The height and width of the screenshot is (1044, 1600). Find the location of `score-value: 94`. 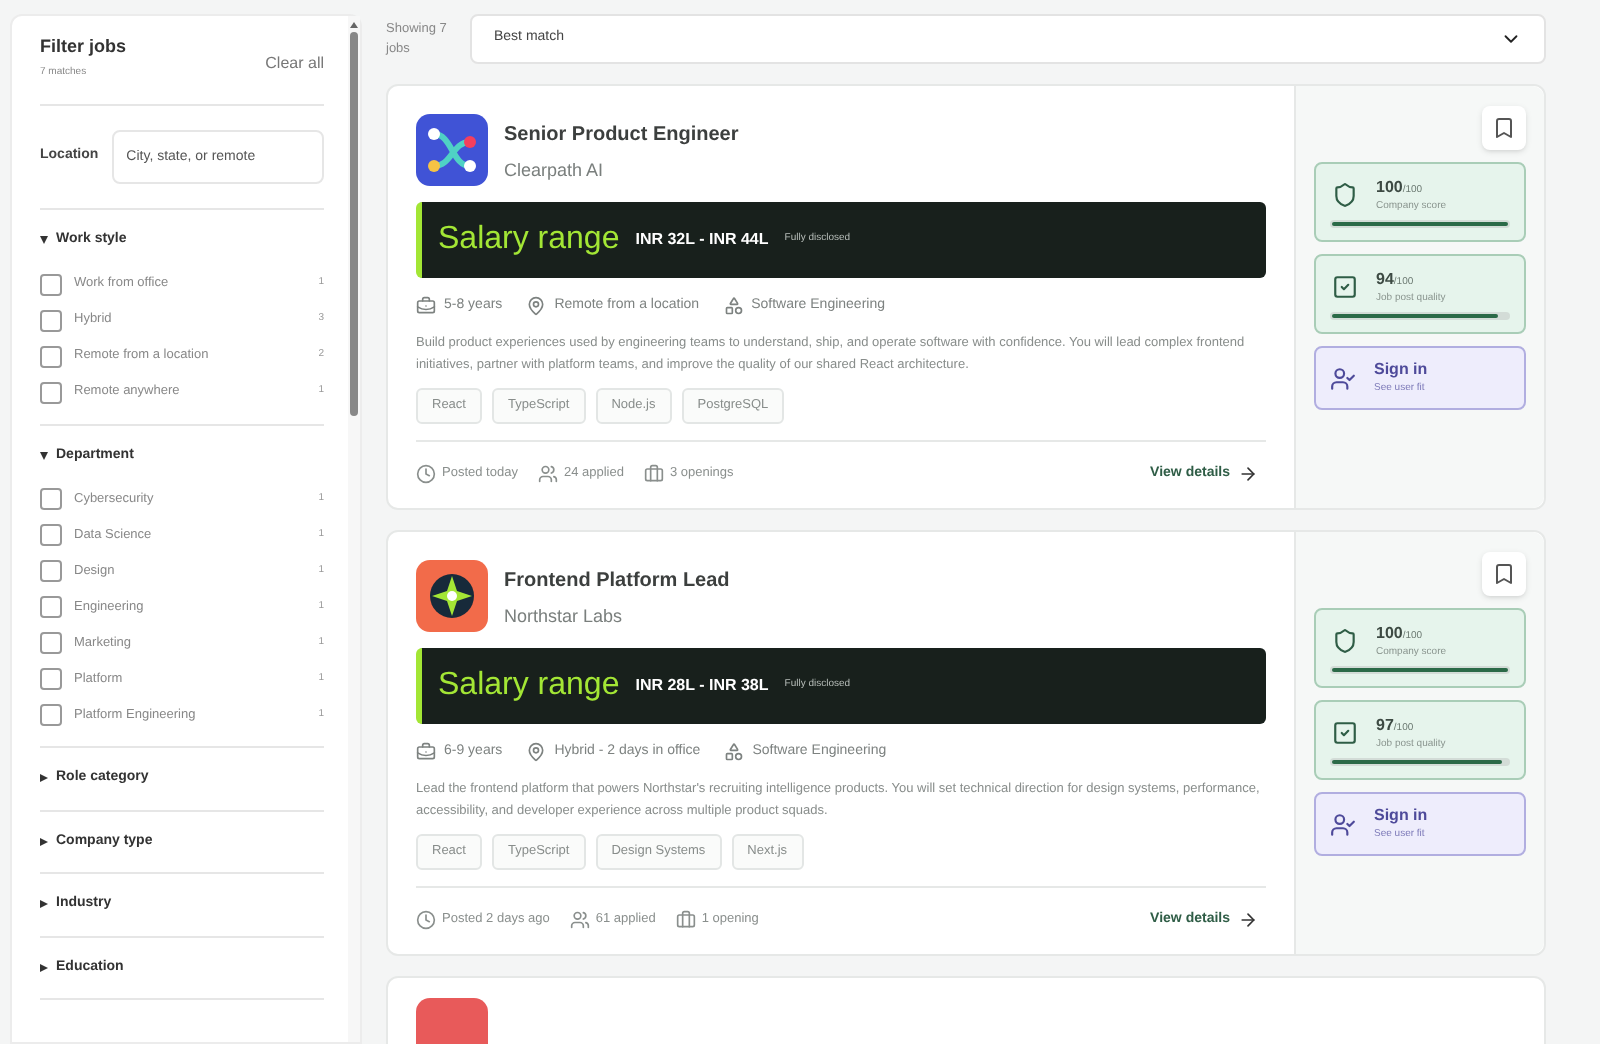

score-value: 94 is located at coordinates (1385, 280).